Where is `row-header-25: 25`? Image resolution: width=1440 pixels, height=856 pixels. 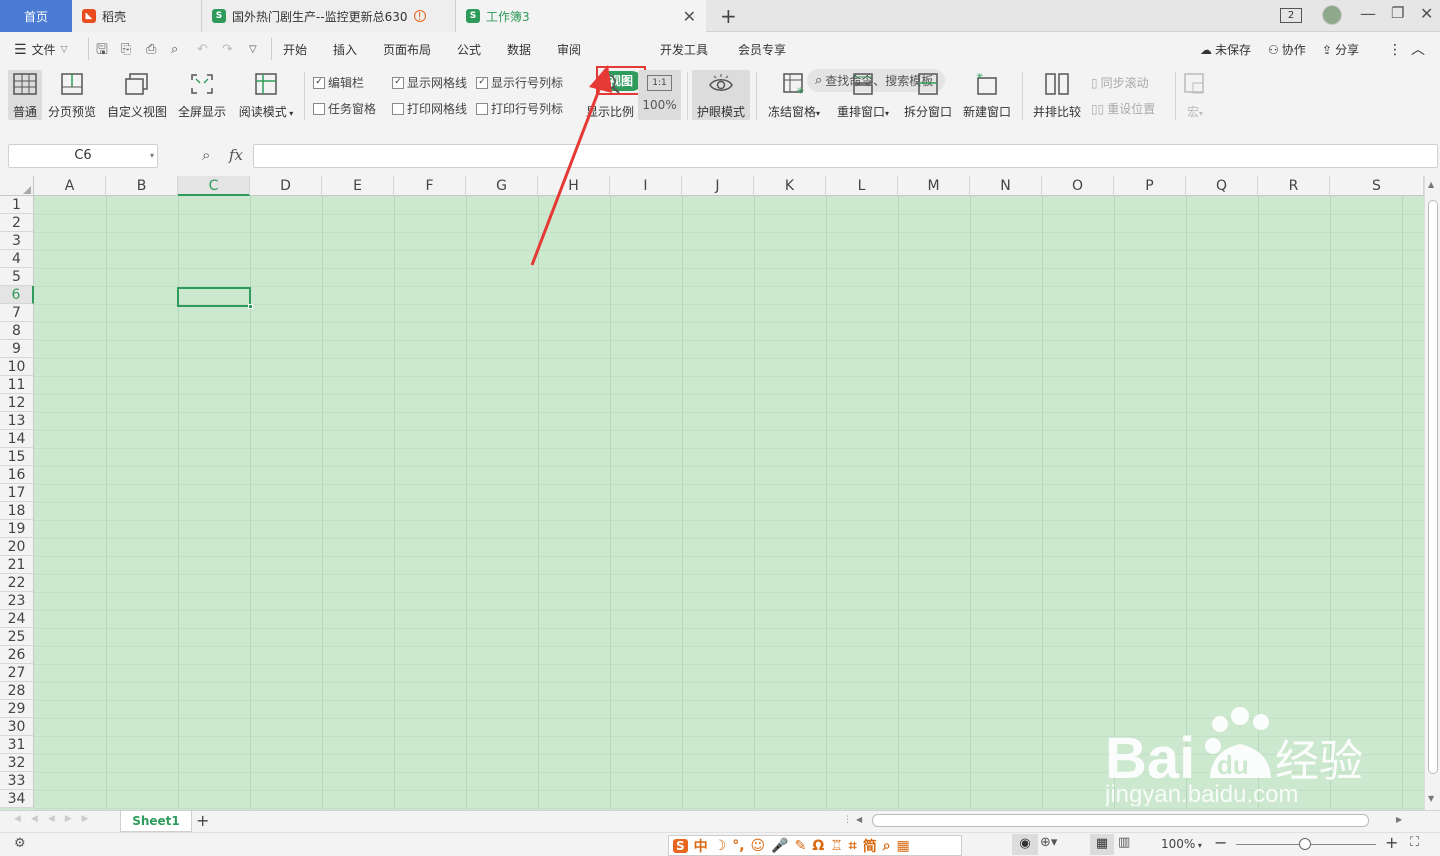
row-header-25: 25 is located at coordinates (17, 637).